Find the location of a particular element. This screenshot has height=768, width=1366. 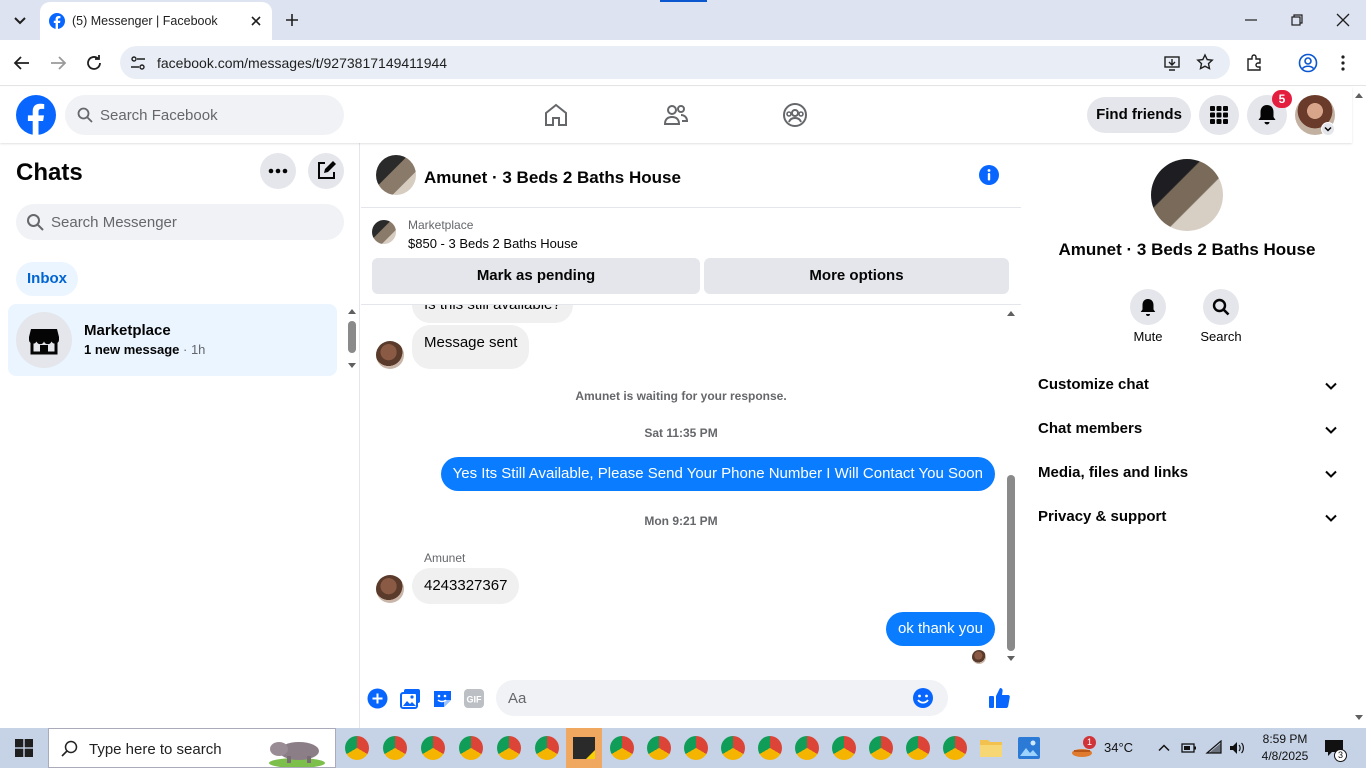

thread-scrollbar-thumb is located at coordinates (1011, 563).